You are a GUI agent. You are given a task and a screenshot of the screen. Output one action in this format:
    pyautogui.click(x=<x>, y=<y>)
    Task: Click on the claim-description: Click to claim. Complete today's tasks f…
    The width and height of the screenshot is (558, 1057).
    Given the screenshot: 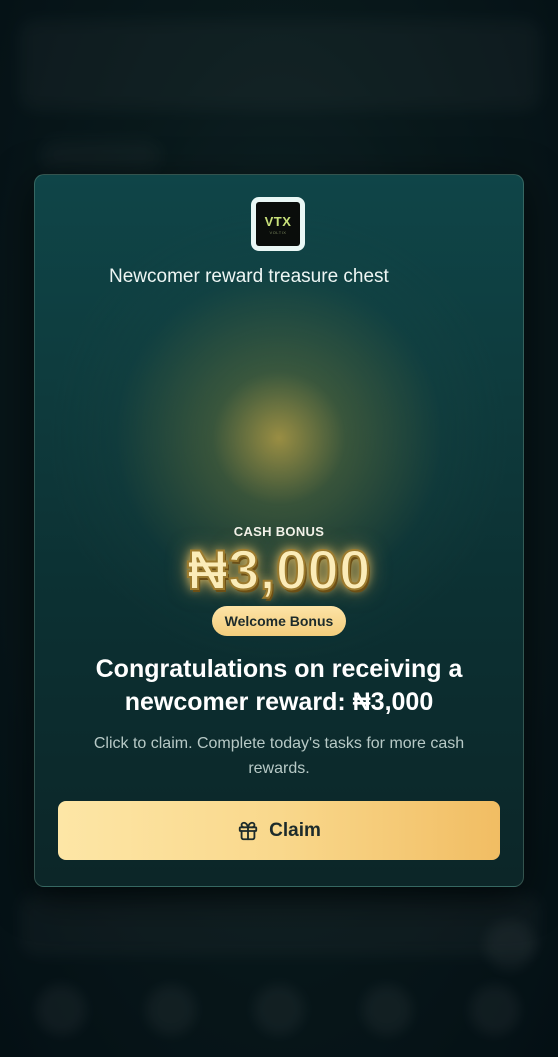 What is the action you would take?
    pyautogui.click(x=279, y=756)
    